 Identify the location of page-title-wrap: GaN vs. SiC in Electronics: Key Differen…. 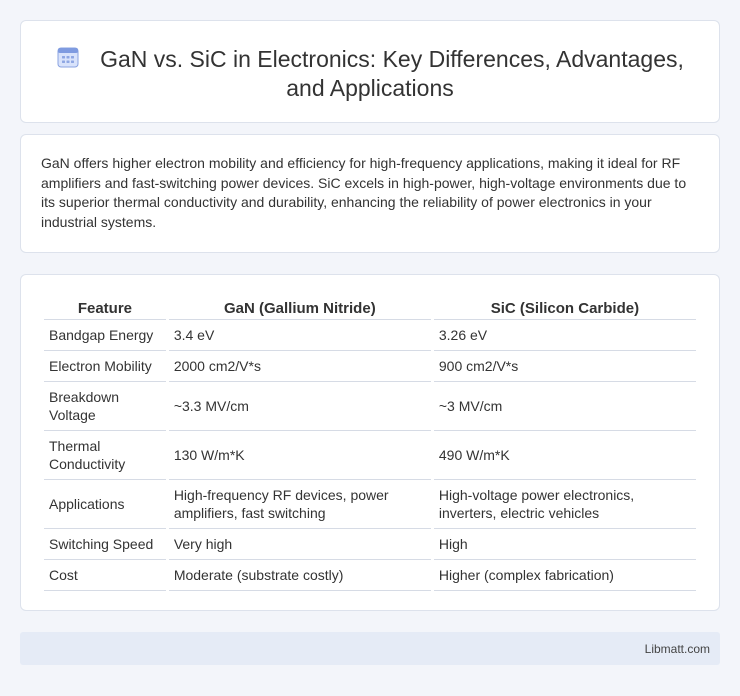
(370, 74).